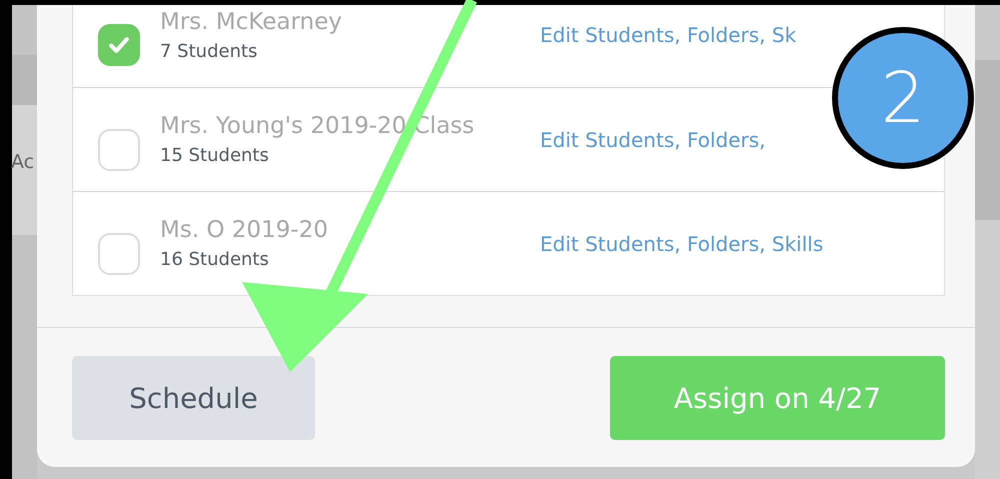  Describe the element at coordinates (215, 155) in the screenshot. I see `student-count: 15 Students` at that location.